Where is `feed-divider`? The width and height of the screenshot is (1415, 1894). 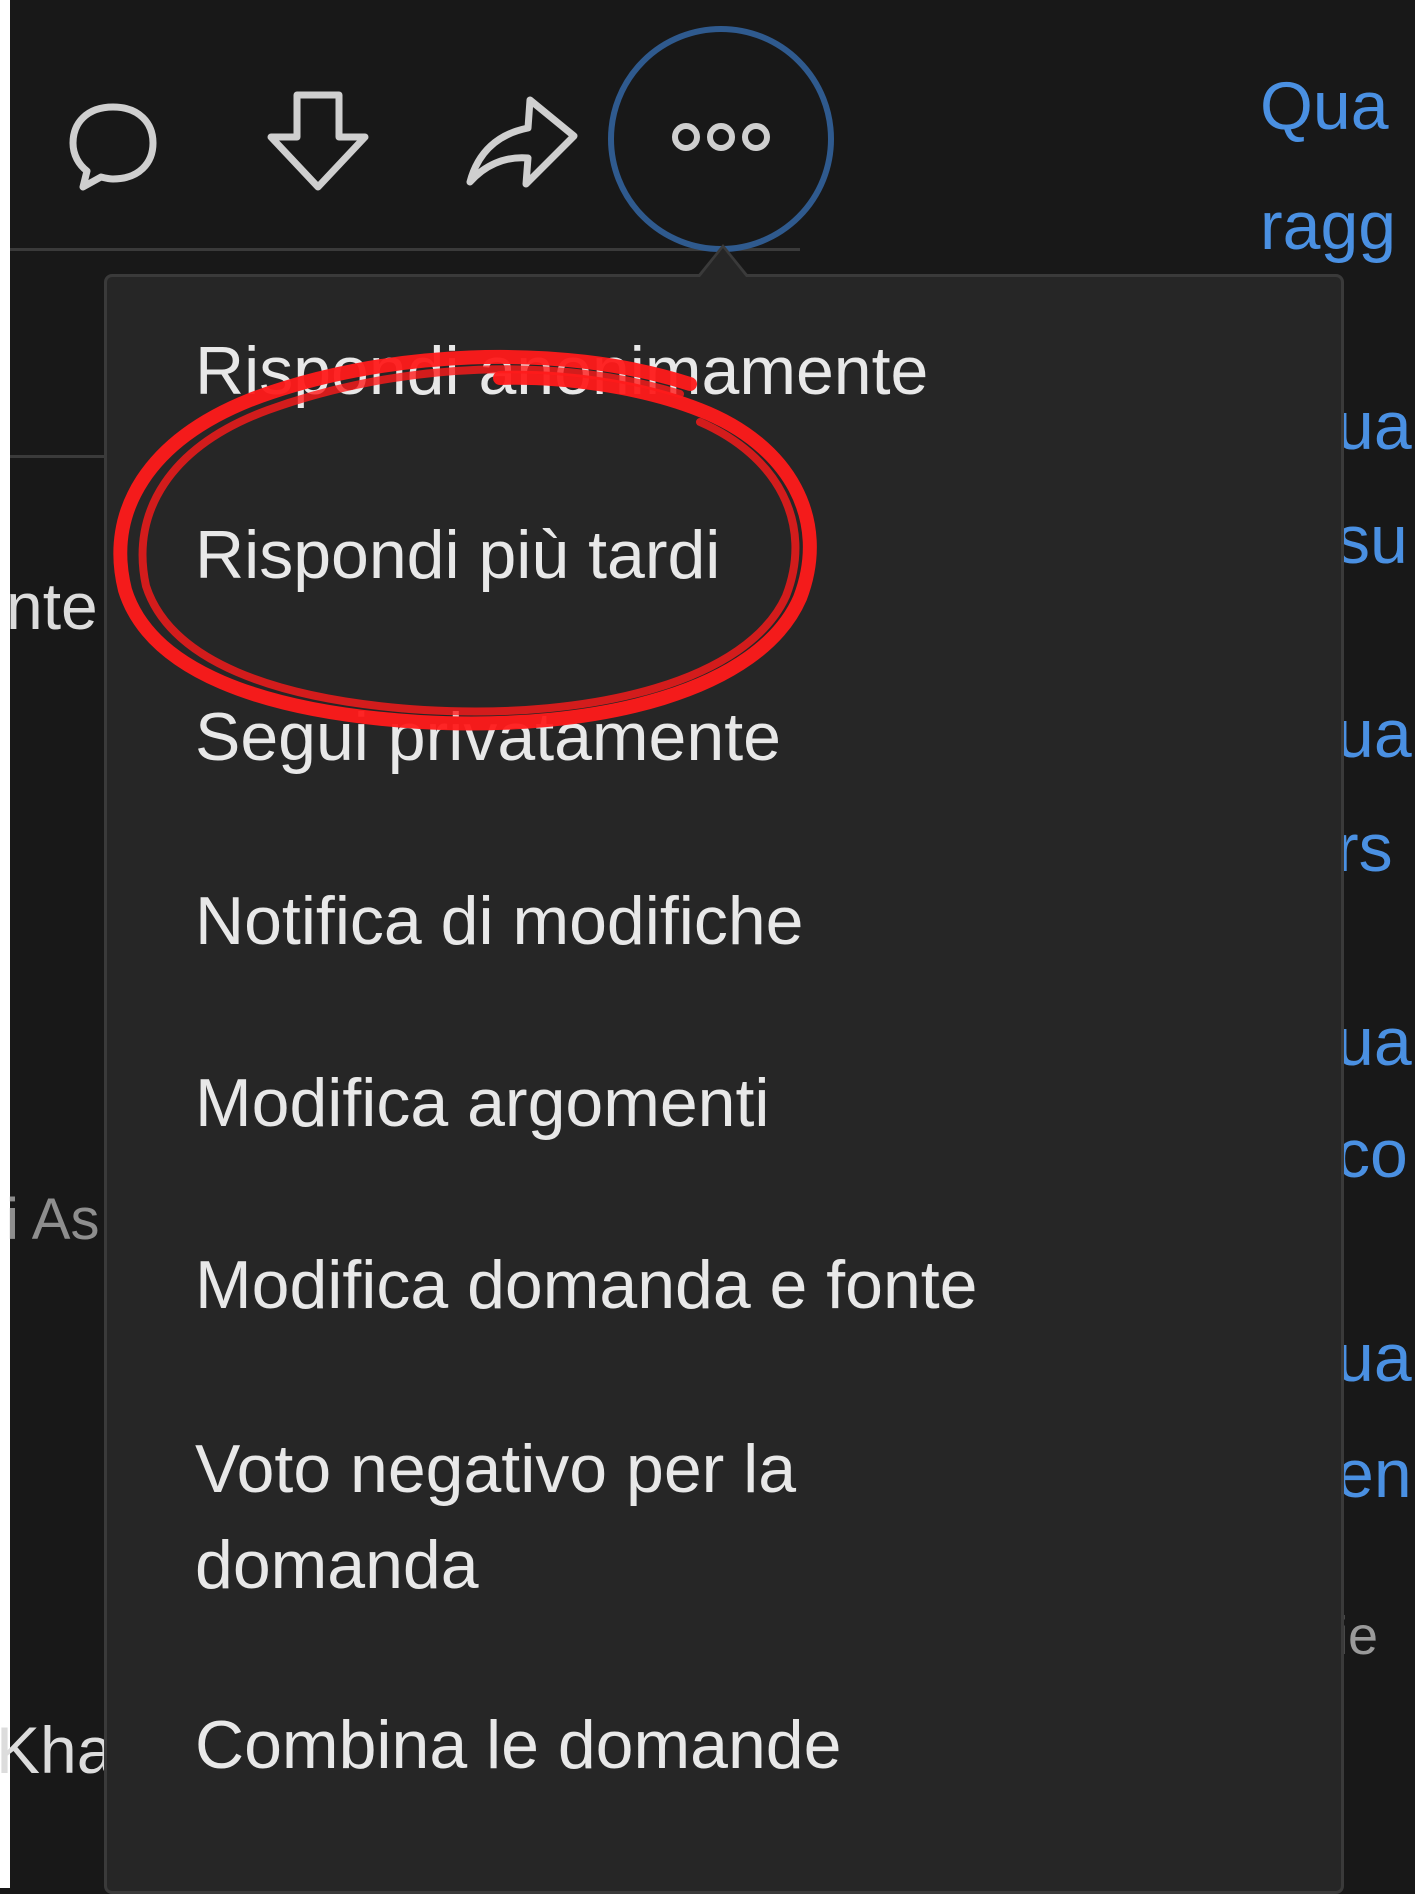
feed-divider is located at coordinates (60, 456).